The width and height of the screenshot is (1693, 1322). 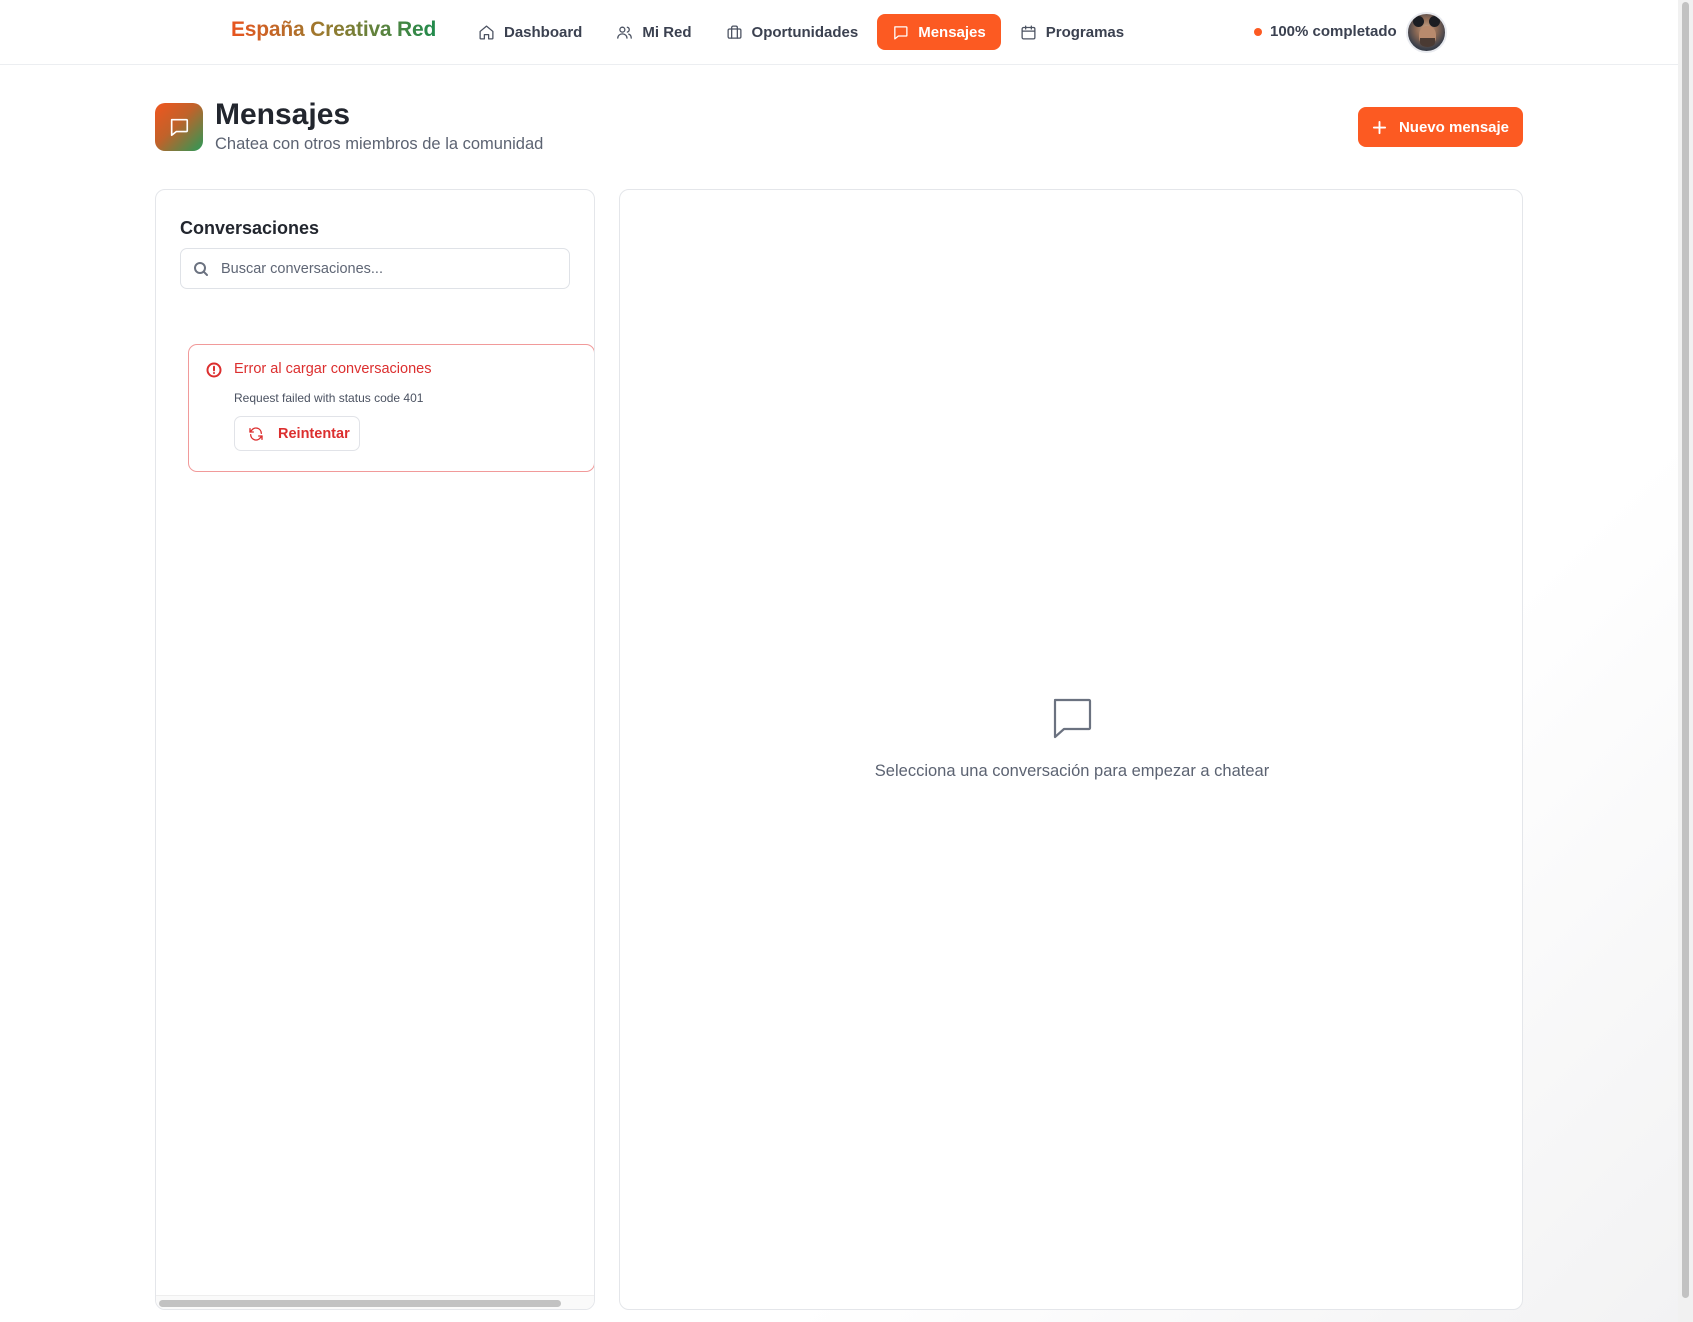 I want to click on empty-chat-icon, so click(x=1072, y=718).